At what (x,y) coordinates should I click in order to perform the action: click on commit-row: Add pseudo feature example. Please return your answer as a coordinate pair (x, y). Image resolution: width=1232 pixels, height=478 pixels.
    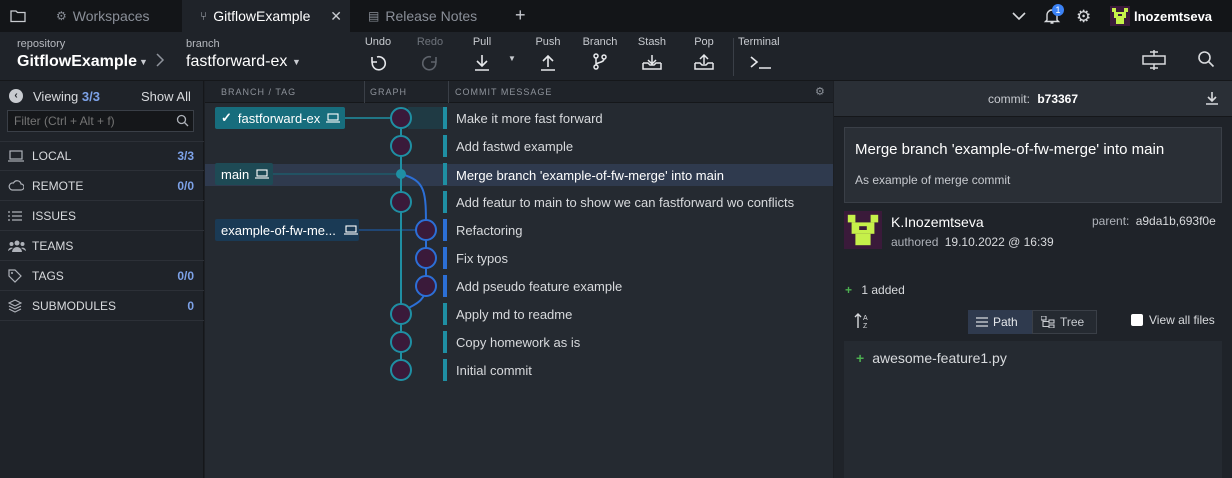
    Looking at the image, I should click on (637, 286).